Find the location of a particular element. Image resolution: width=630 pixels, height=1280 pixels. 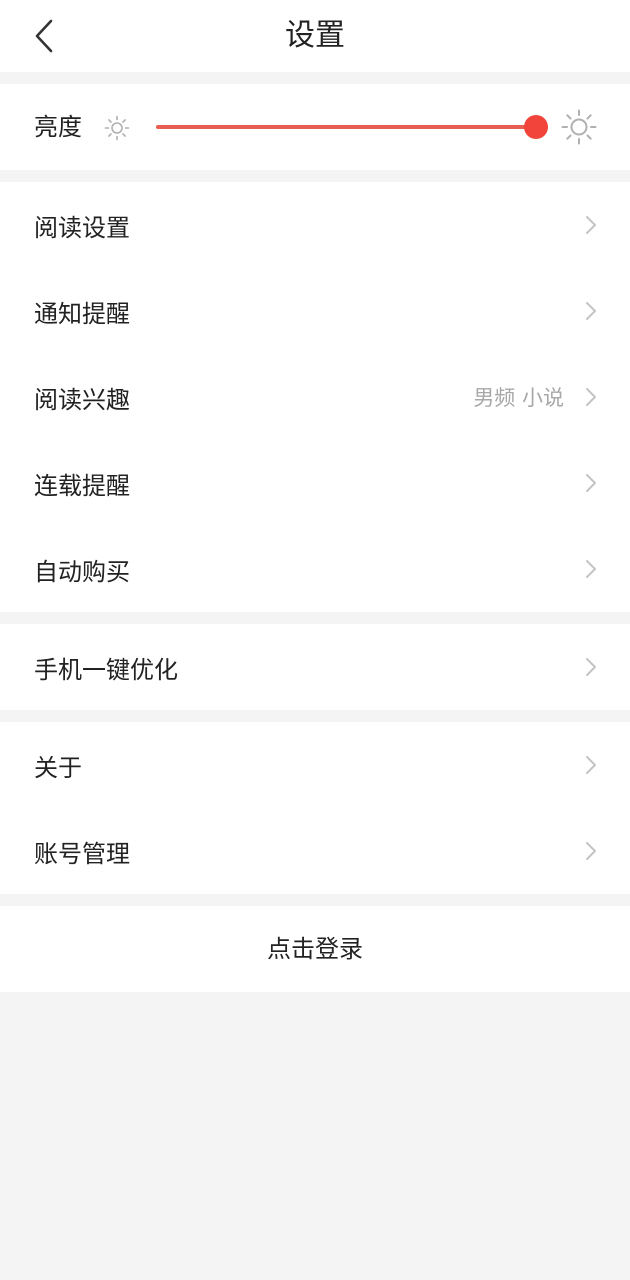

row-phone-optimize: 手机一键优化 is located at coordinates (315, 667).